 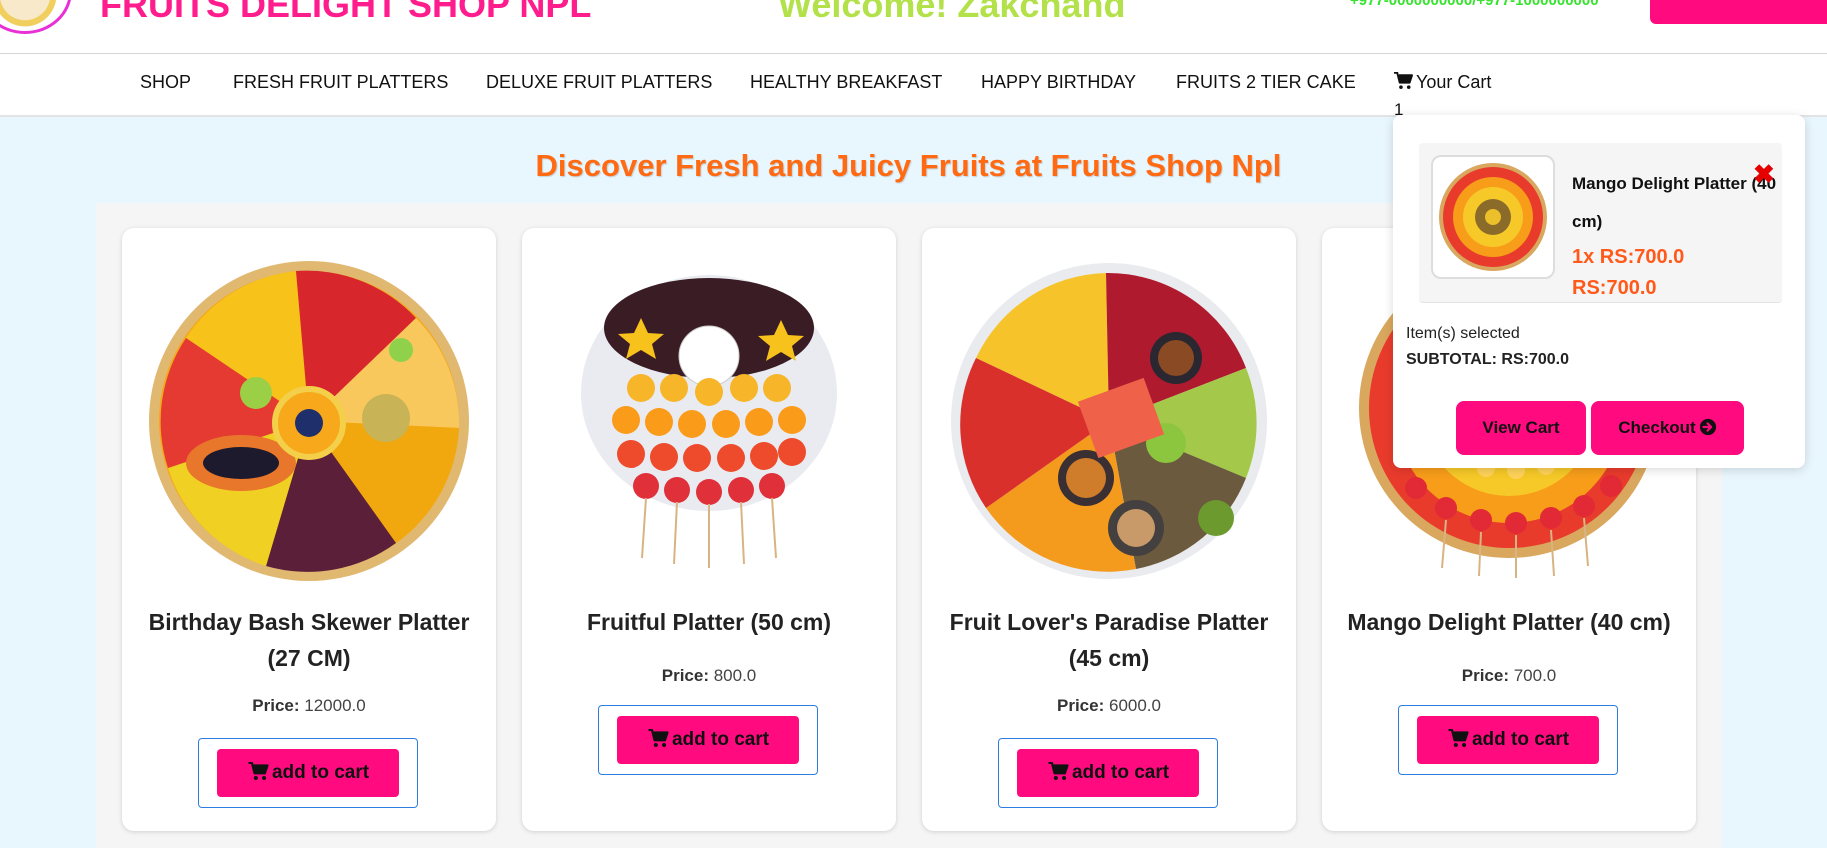 I want to click on nav-item-deluxe-fruit-platters: DELUXE FRUIT PLATTERS, so click(x=599, y=82).